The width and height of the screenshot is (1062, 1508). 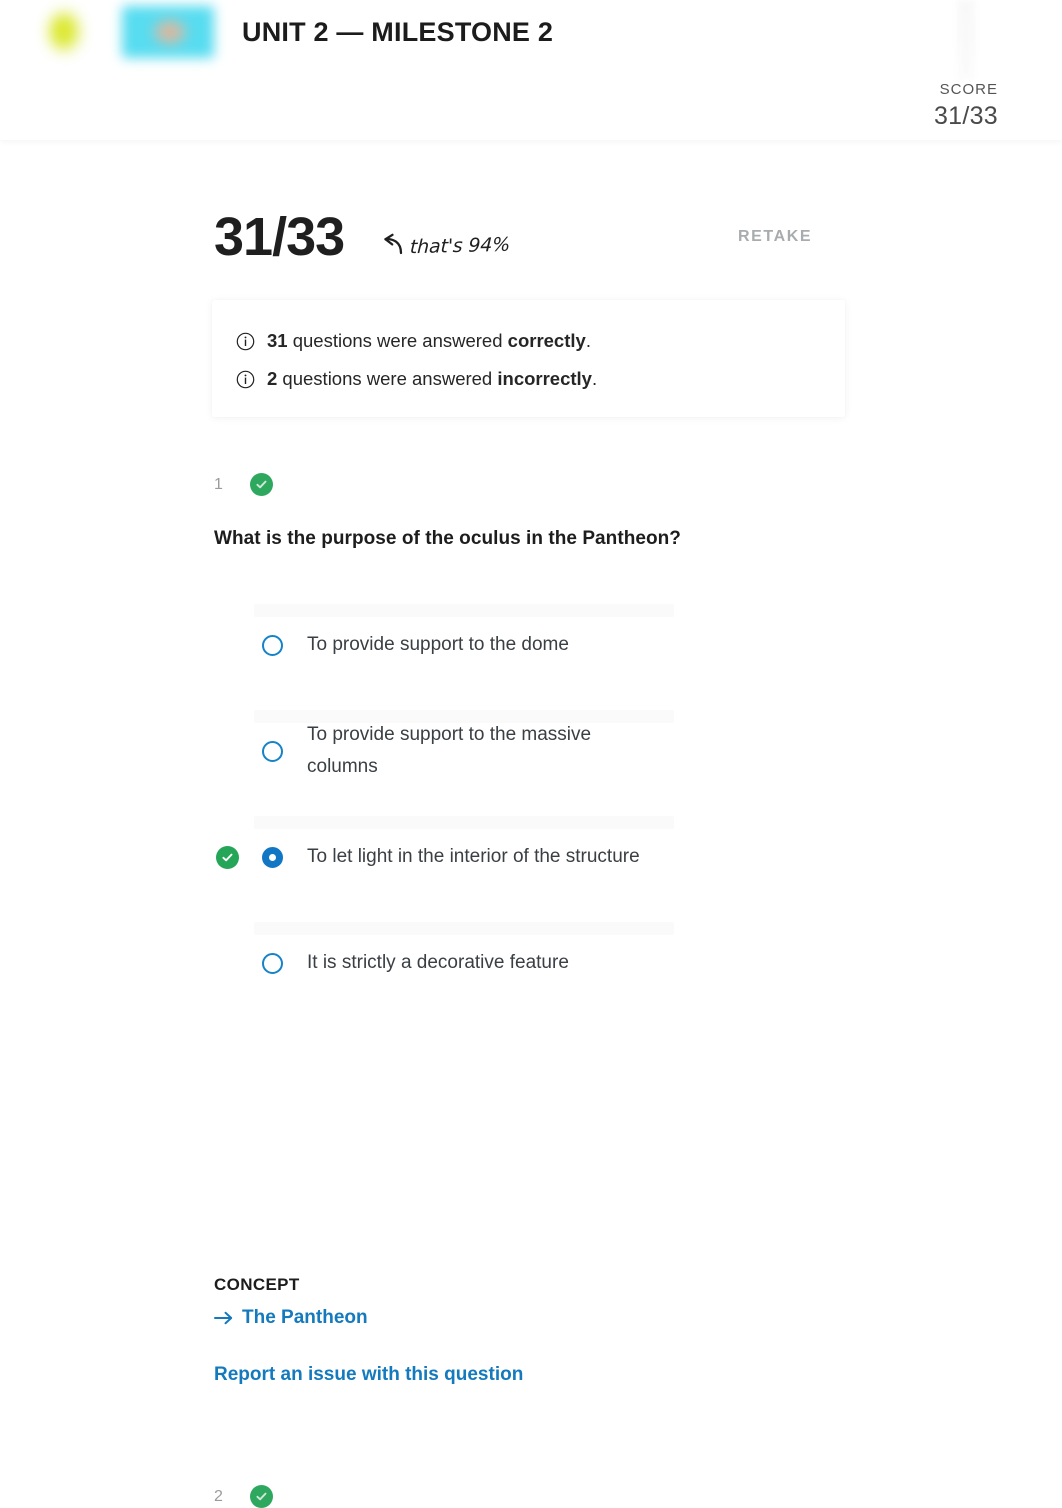 I want to click on concept-heading: CONCEPT, so click(x=257, y=1284).